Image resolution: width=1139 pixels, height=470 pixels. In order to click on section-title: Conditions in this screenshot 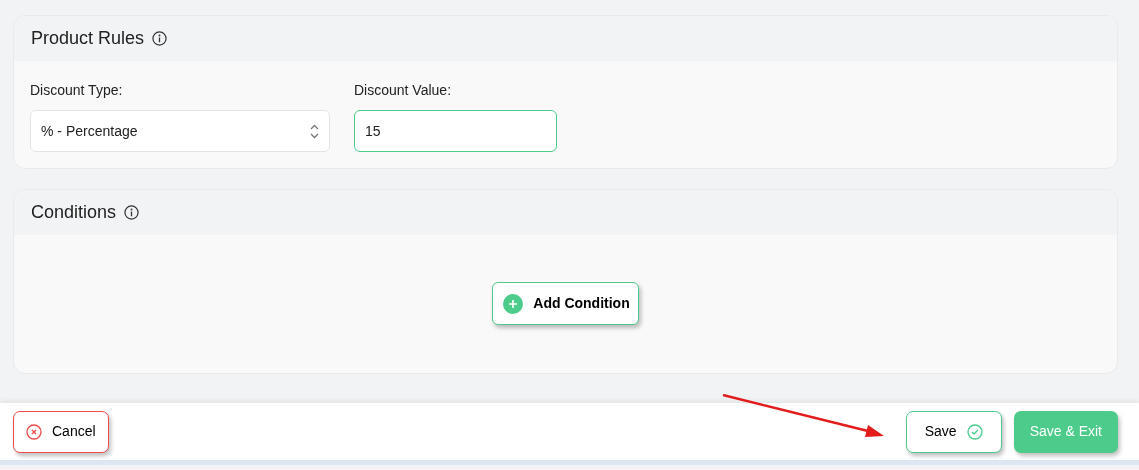, I will do `click(74, 212)`.